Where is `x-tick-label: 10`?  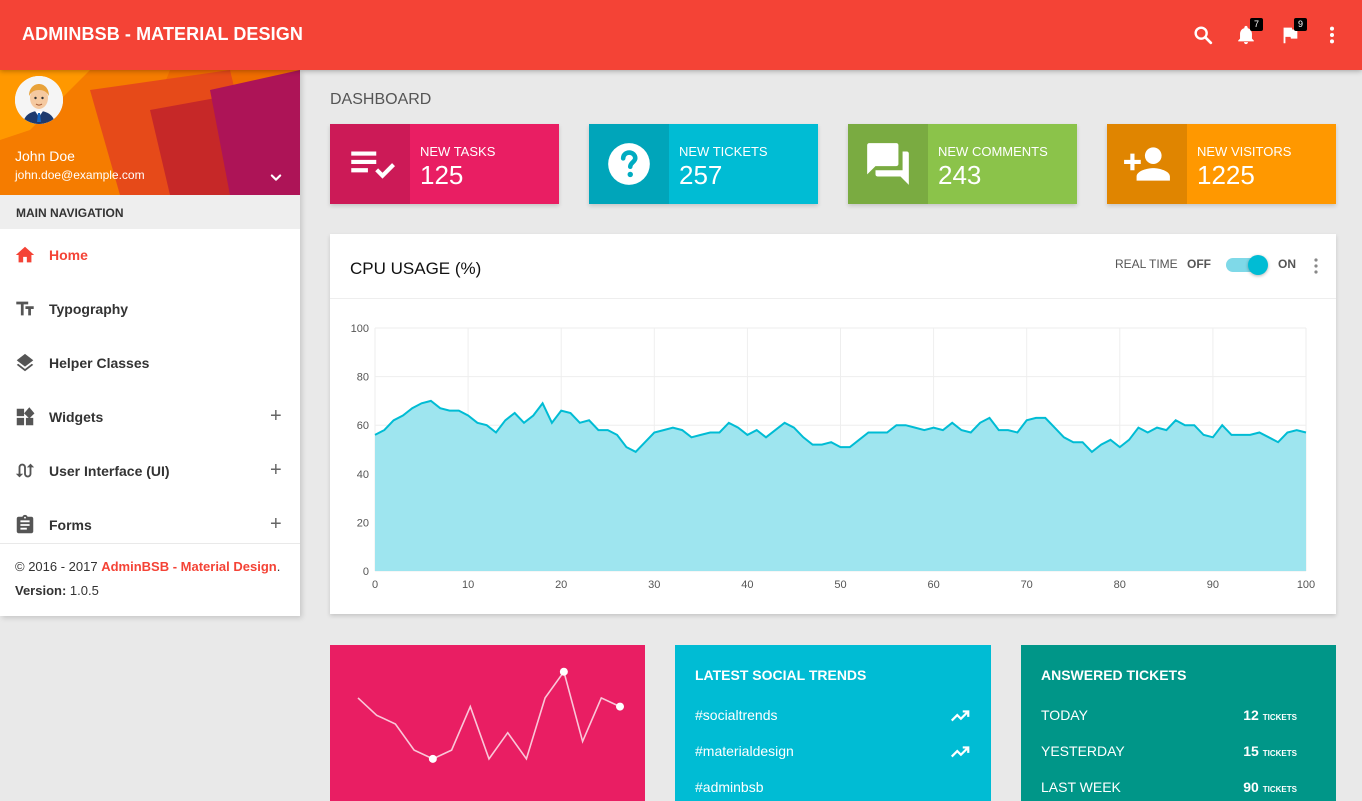 x-tick-label: 10 is located at coordinates (468, 585).